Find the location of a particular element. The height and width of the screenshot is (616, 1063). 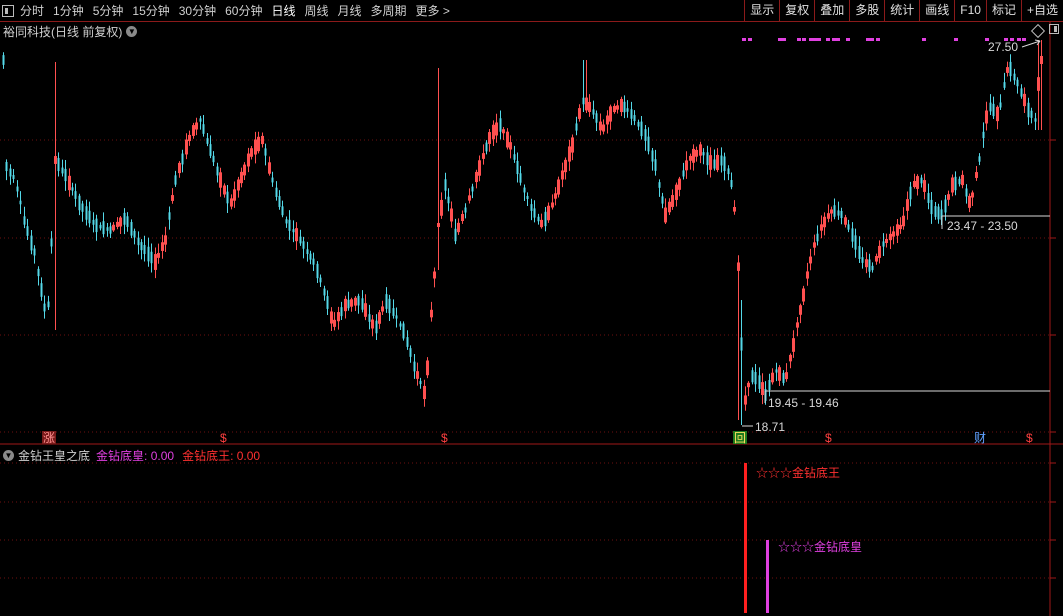

diamond-icon is located at coordinates (1038, 31).